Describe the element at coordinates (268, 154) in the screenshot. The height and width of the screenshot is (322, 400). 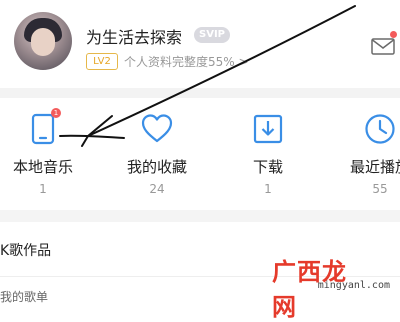
I see `quick-action-download: 下载 1` at that location.